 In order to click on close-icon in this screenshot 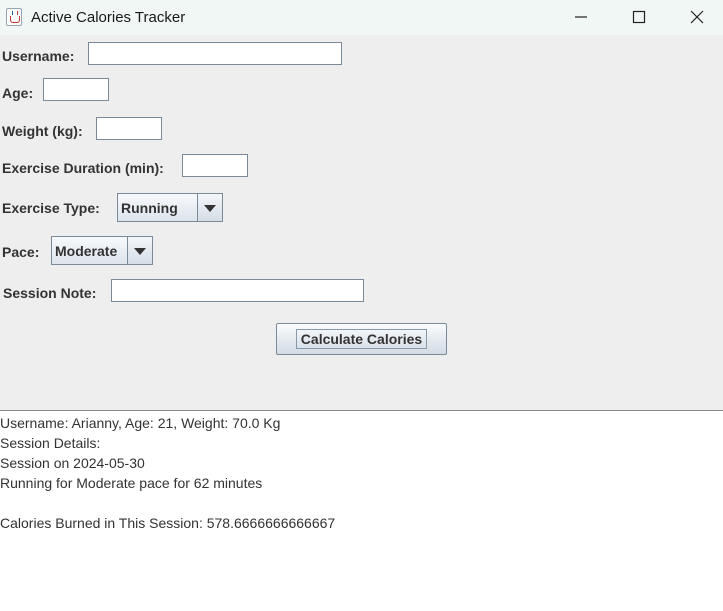, I will do `click(697, 17)`.